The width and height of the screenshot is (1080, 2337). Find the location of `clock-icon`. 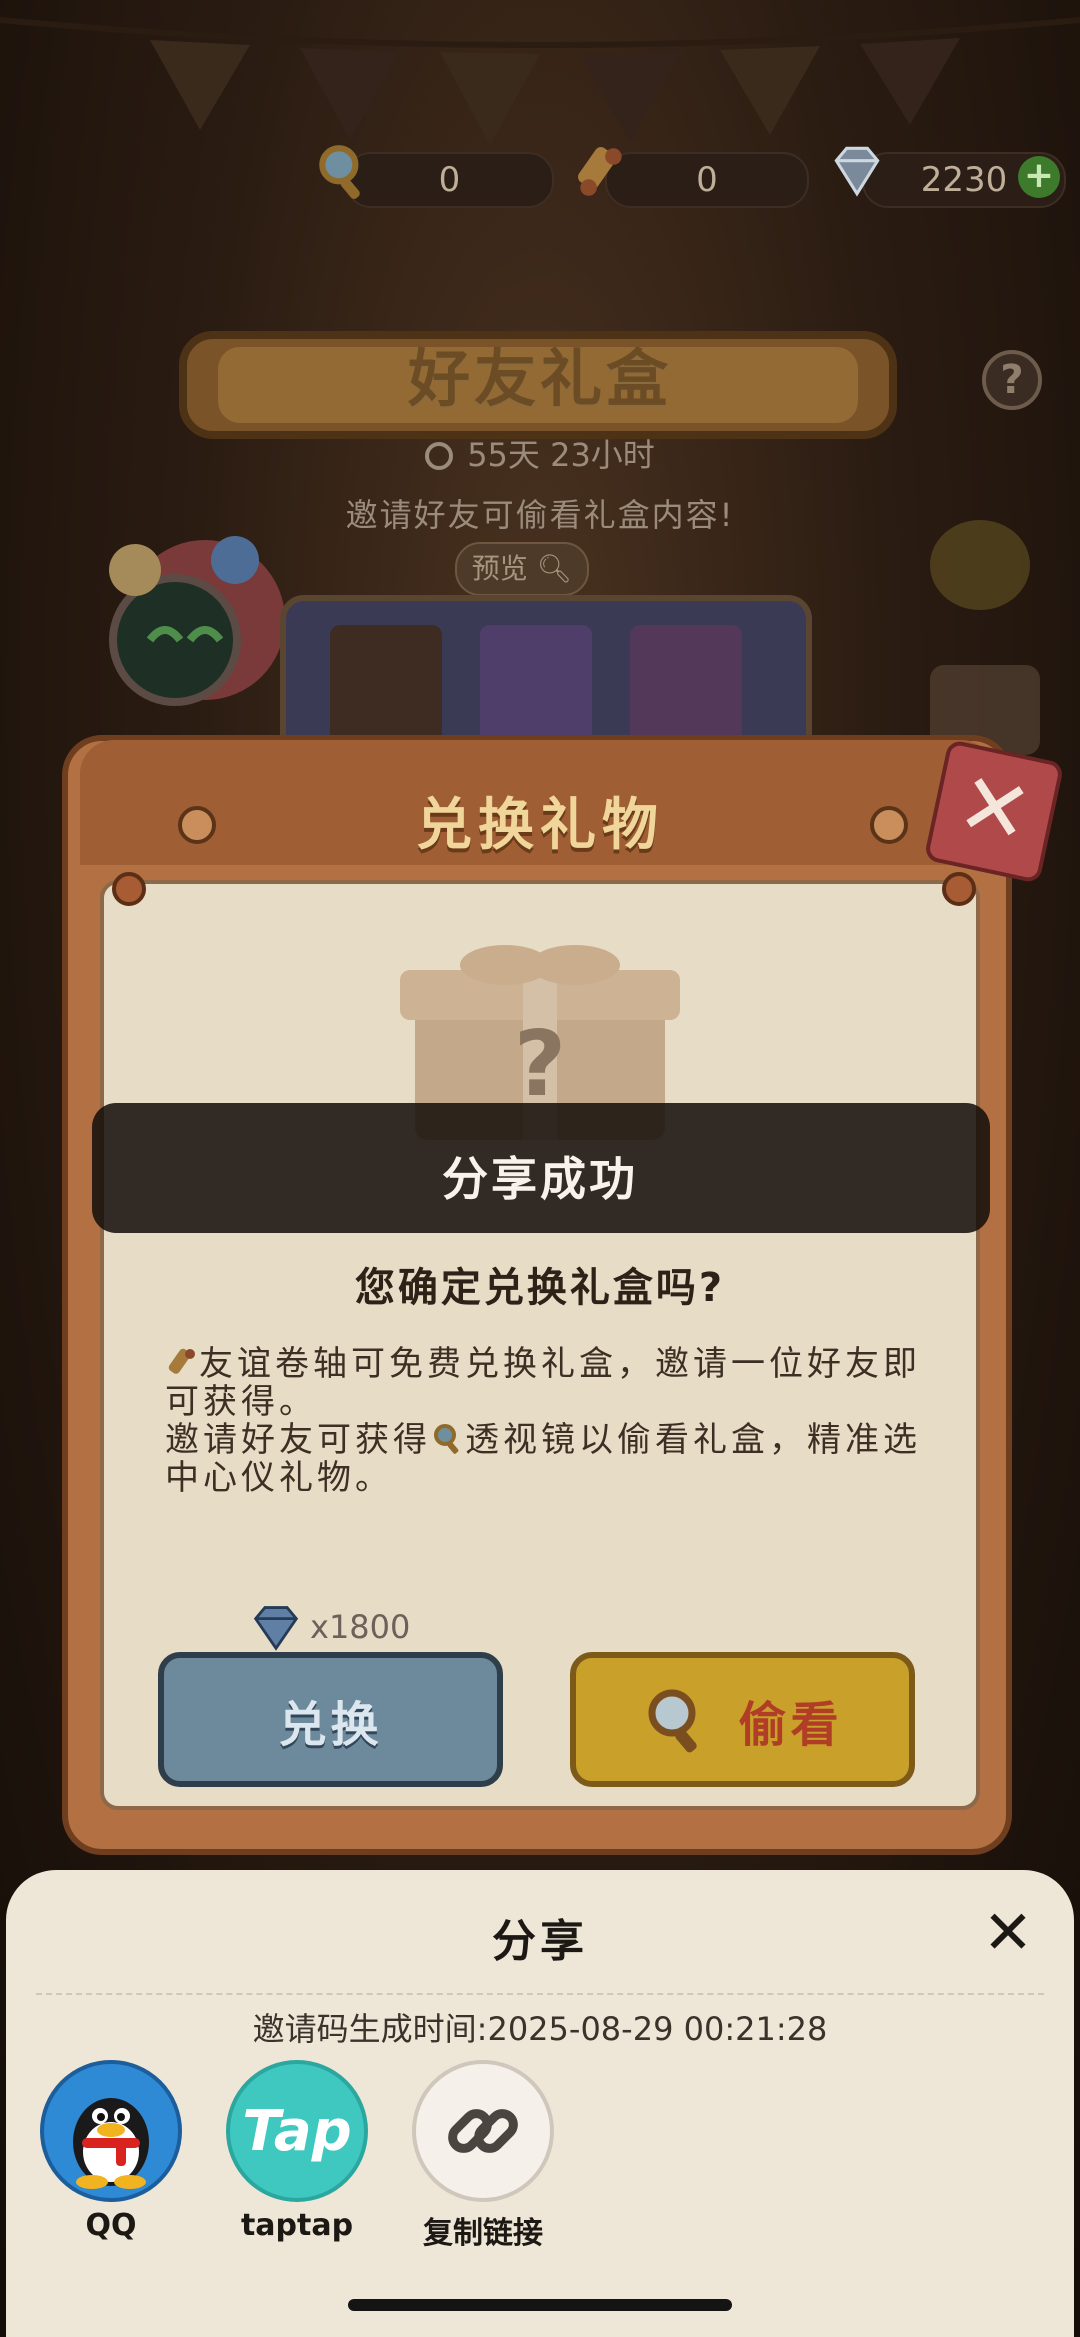

clock-icon is located at coordinates (439, 456).